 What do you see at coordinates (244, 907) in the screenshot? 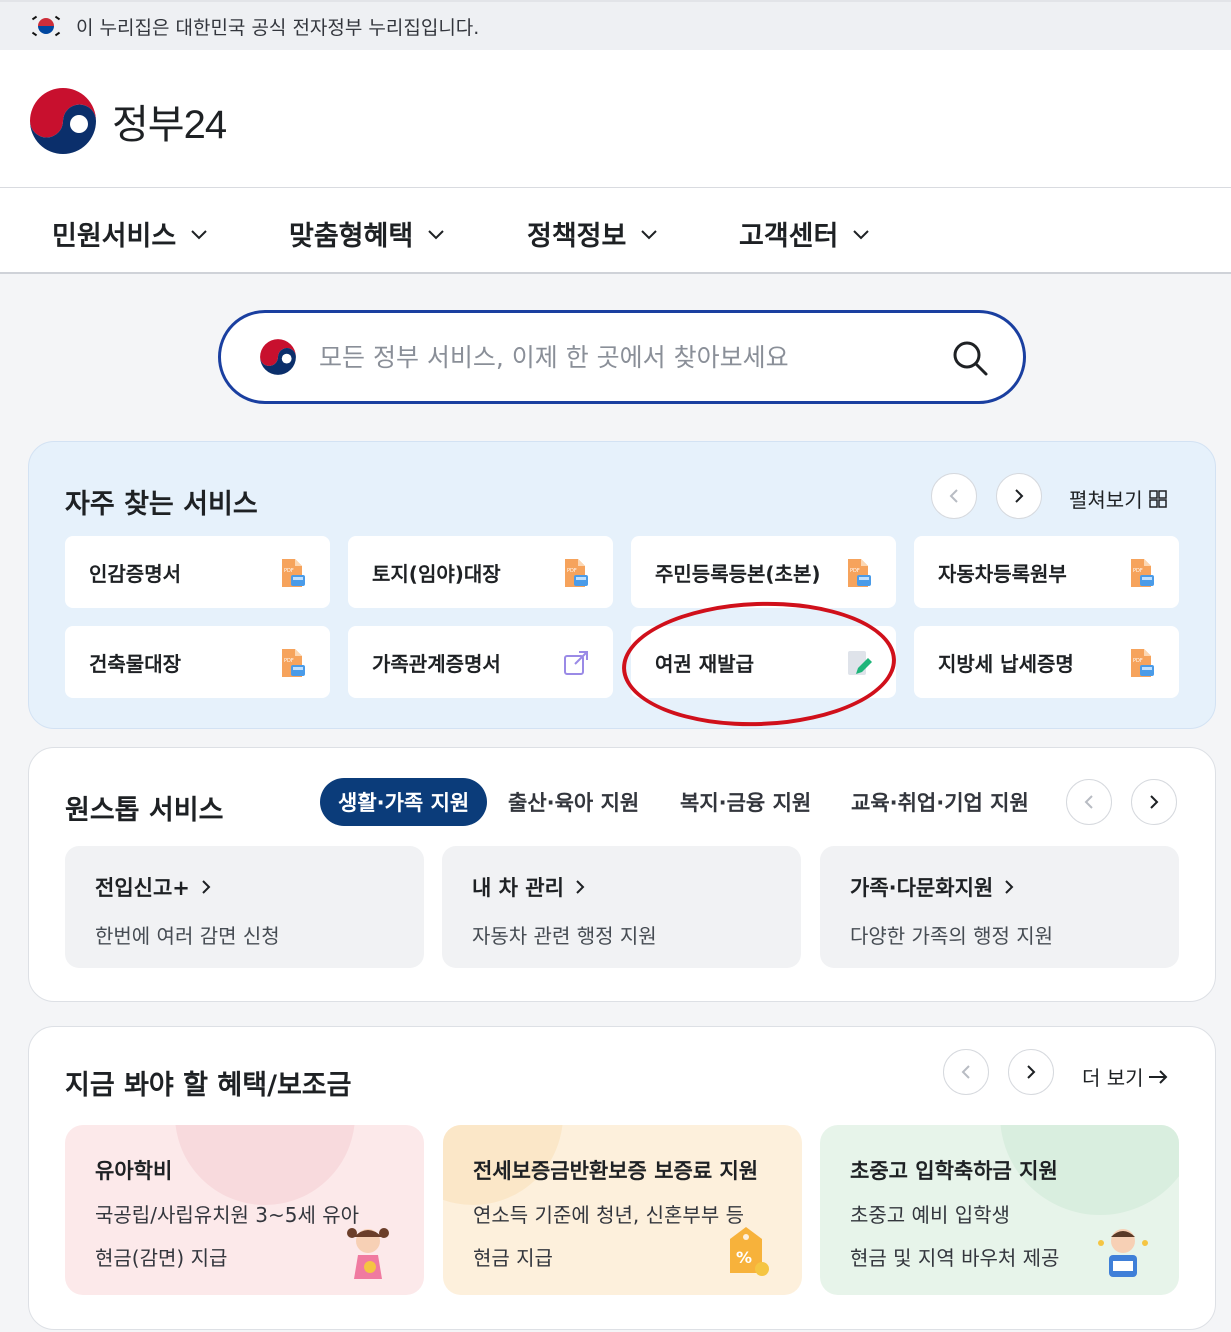
I see `onestop-card: 전입신고+ 한번에 여러 감면 신청` at bounding box center [244, 907].